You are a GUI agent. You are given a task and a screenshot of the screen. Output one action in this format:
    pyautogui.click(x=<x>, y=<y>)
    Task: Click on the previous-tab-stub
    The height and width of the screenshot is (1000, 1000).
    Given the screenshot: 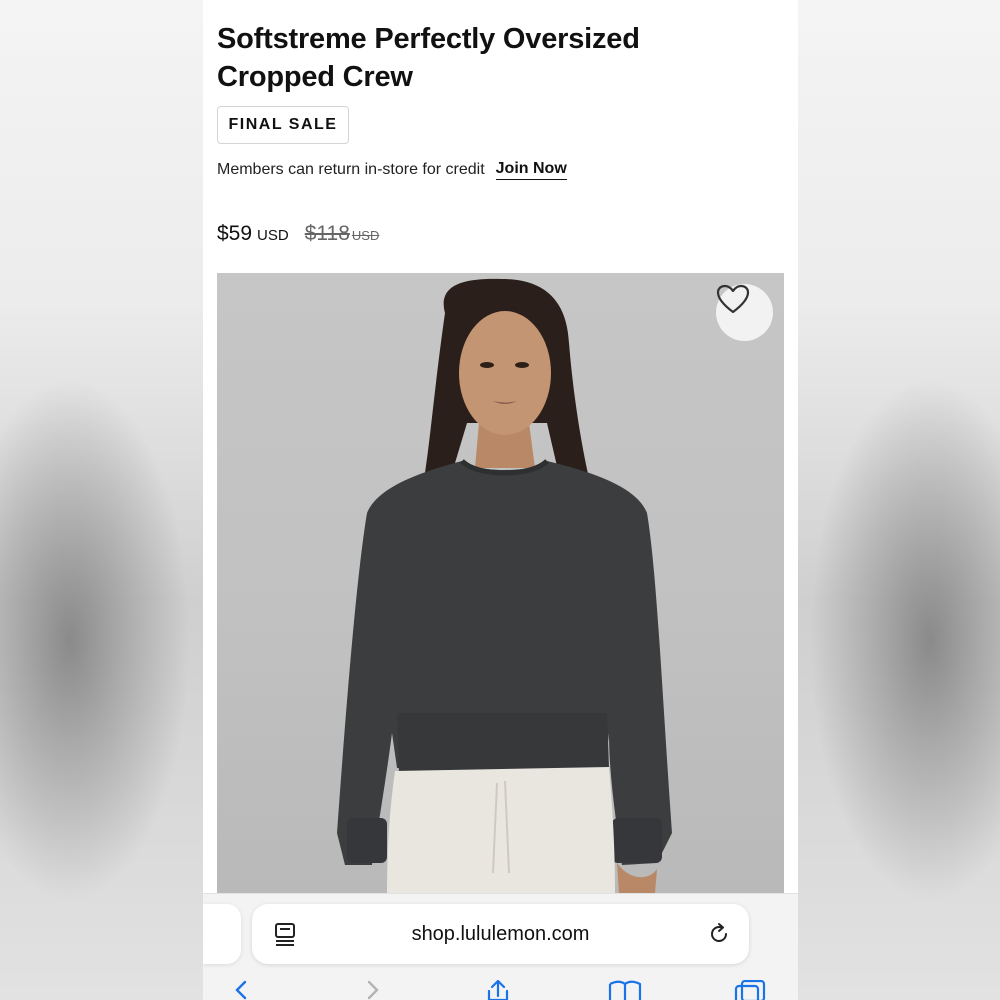 What is the action you would take?
    pyautogui.click(x=222, y=934)
    